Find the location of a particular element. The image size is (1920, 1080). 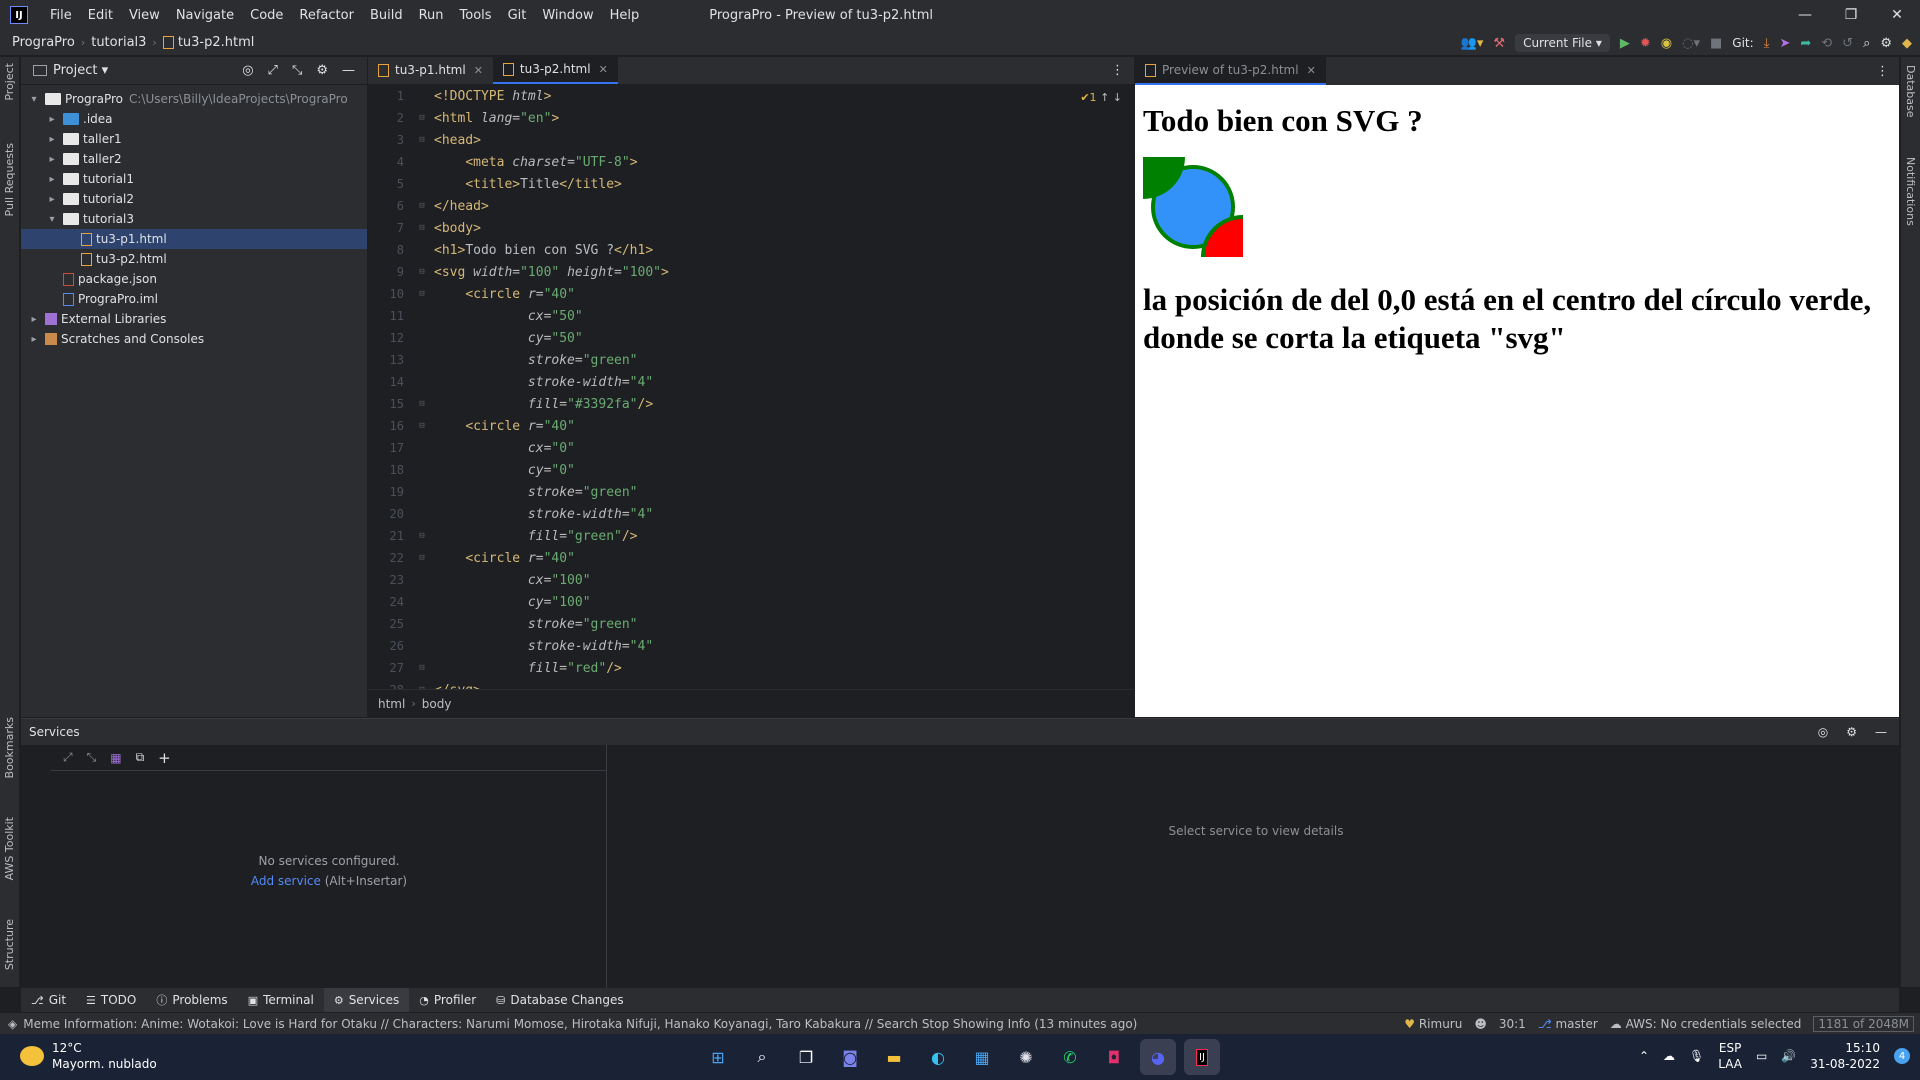

hammer-icon: ⚒ is located at coordinates (1499, 43).